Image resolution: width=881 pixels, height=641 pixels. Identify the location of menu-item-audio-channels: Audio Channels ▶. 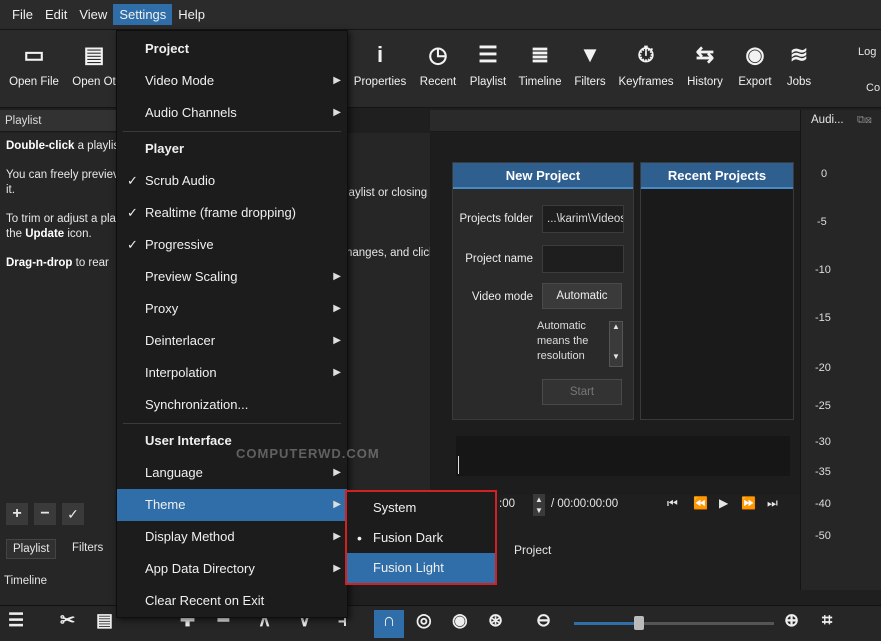
(232, 113).